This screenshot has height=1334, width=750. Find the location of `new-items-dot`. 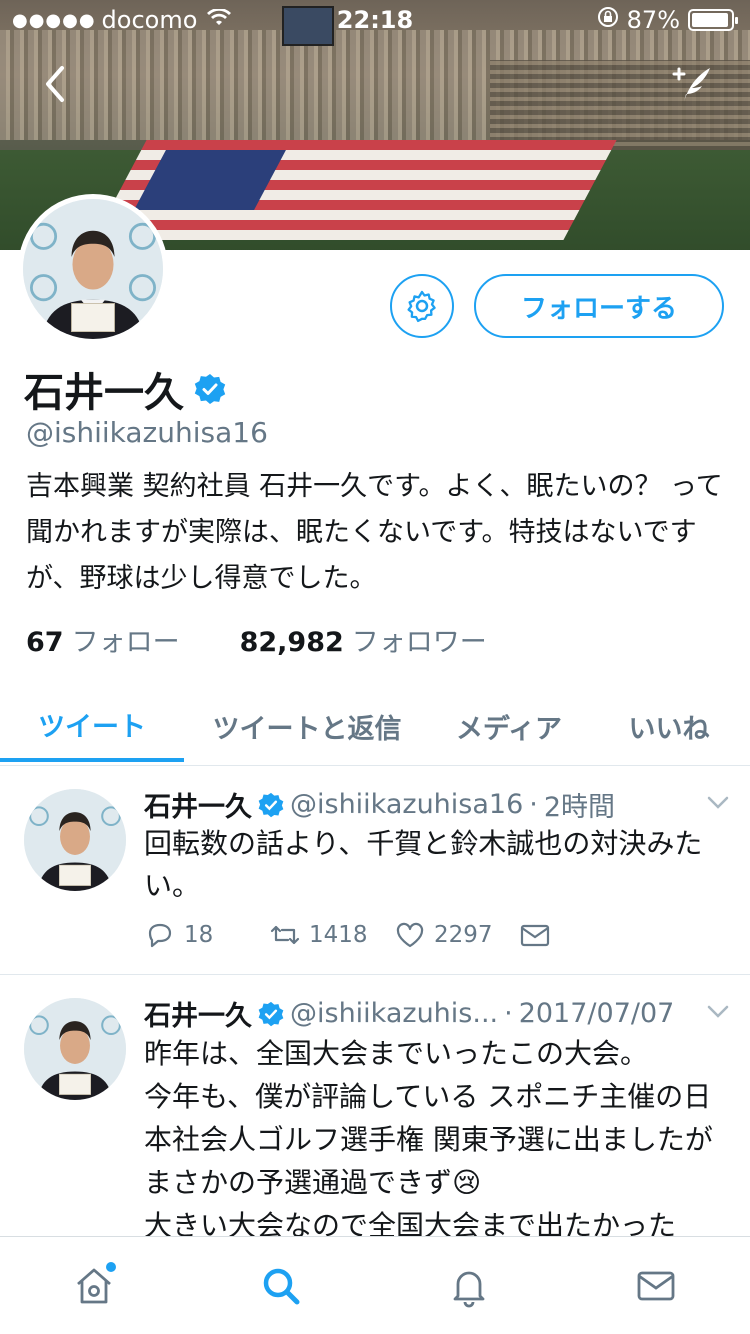

new-items-dot is located at coordinates (110, 1266).